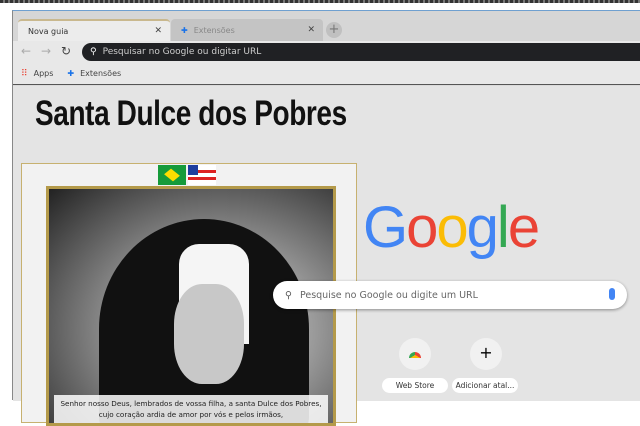  I want to click on search-placeholder: Pesquise no Google ou digite um URL, so click(388, 295).